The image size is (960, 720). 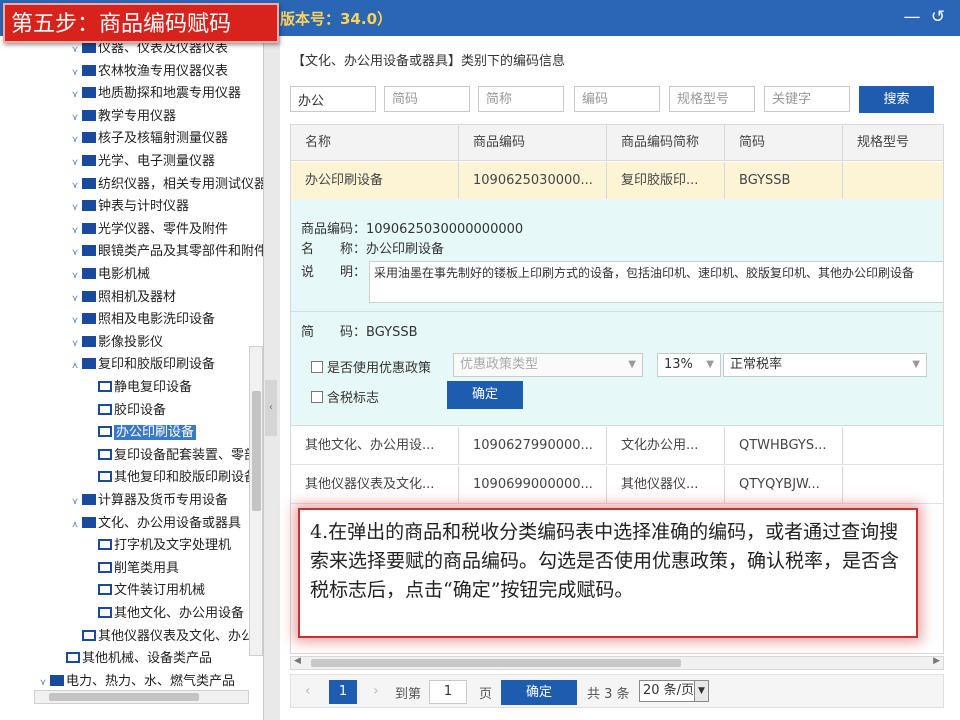 I want to click on tree-item: 办公印刷设备, so click(x=140, y=433).